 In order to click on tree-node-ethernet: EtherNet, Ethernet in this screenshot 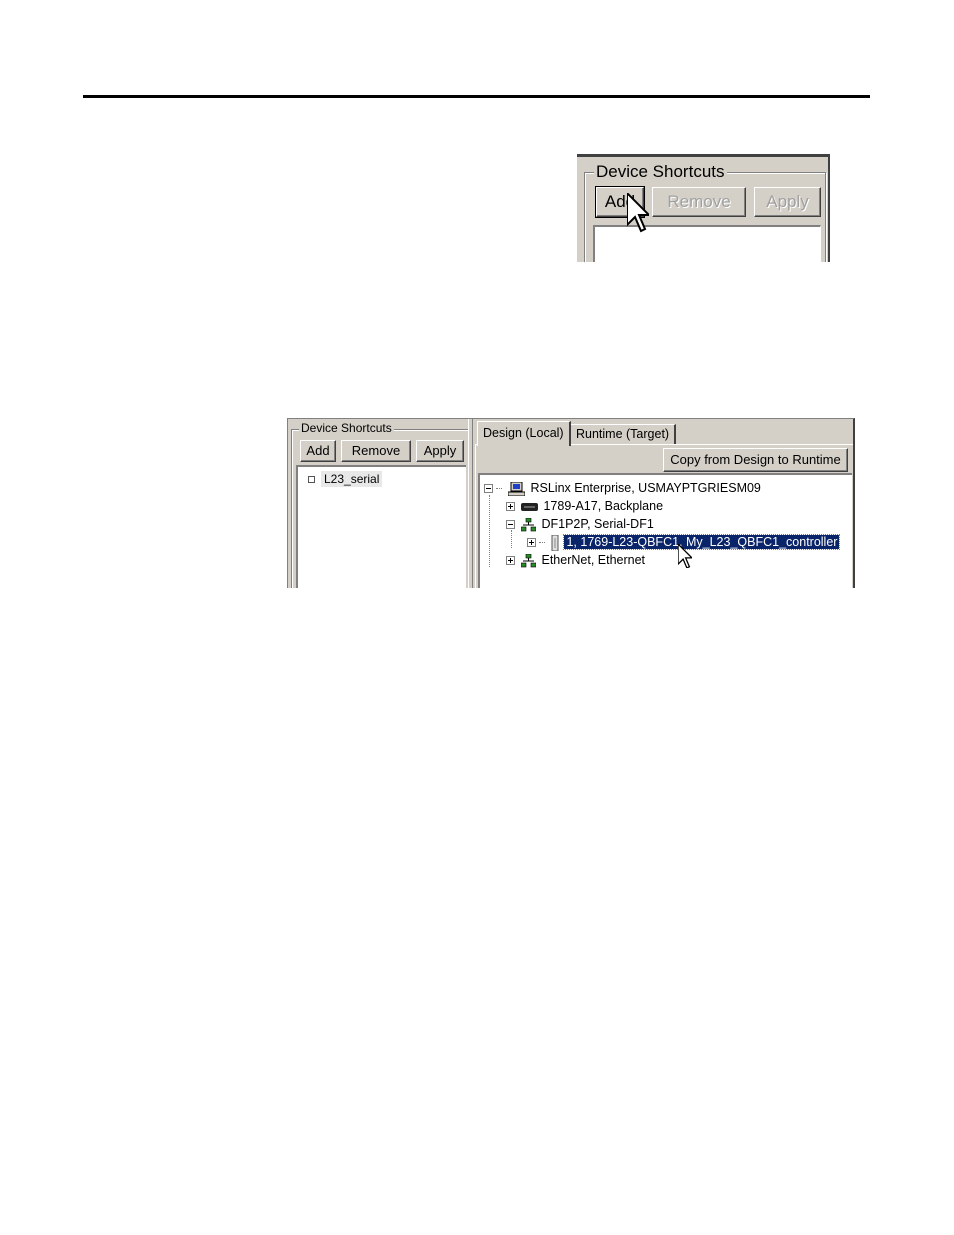, I will do `click(575, 560)`.